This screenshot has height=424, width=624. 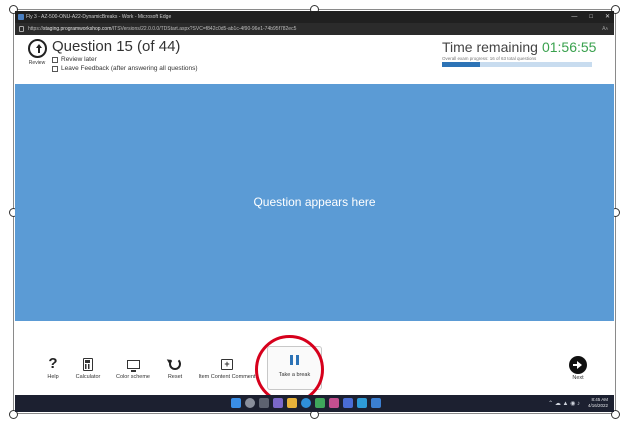 What do you see at coordinates (334, 403) in the screenshot?
I see `photos-icon` at bounding box center [334, 403].